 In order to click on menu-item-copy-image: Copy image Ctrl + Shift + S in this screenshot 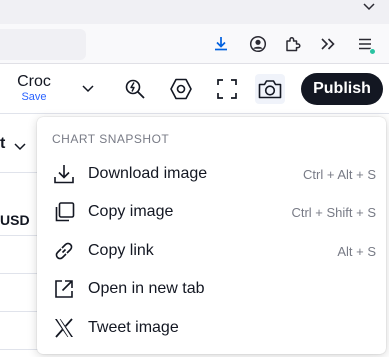, I will do `click(211, 212)`.